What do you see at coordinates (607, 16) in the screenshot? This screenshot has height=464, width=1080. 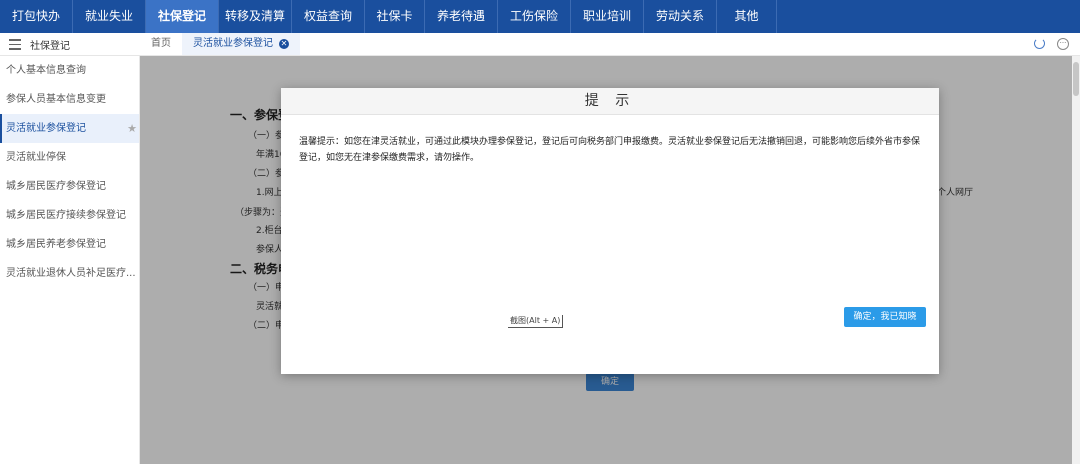 I see `nav-item-vocational-training: 职业培训` at bounding box center [607, 16].